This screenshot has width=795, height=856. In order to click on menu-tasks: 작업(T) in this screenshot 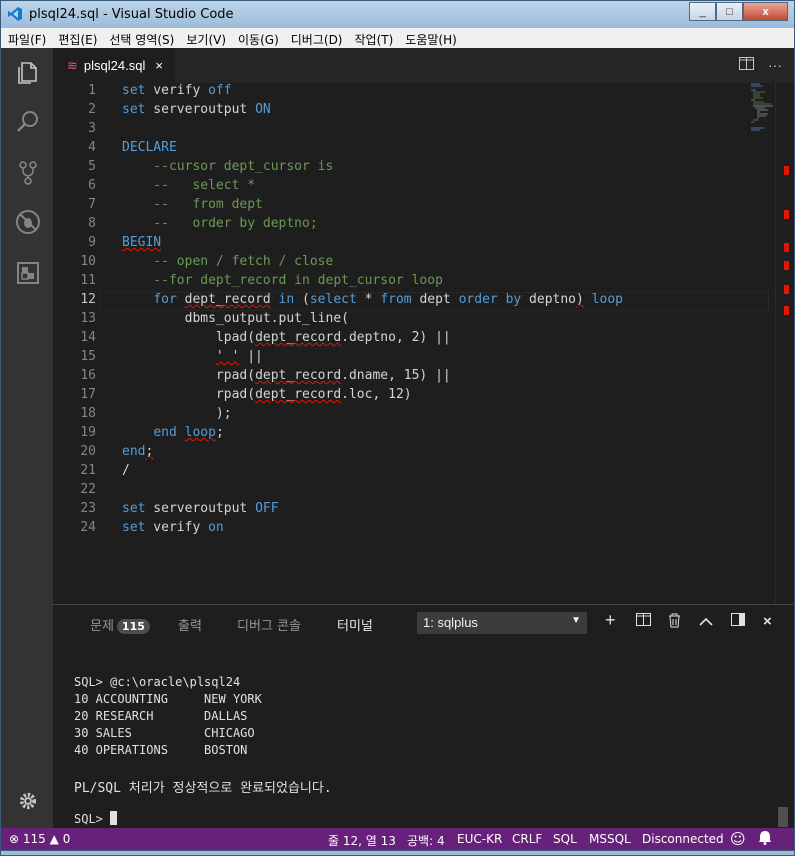, I will do `click(373, 38)`.